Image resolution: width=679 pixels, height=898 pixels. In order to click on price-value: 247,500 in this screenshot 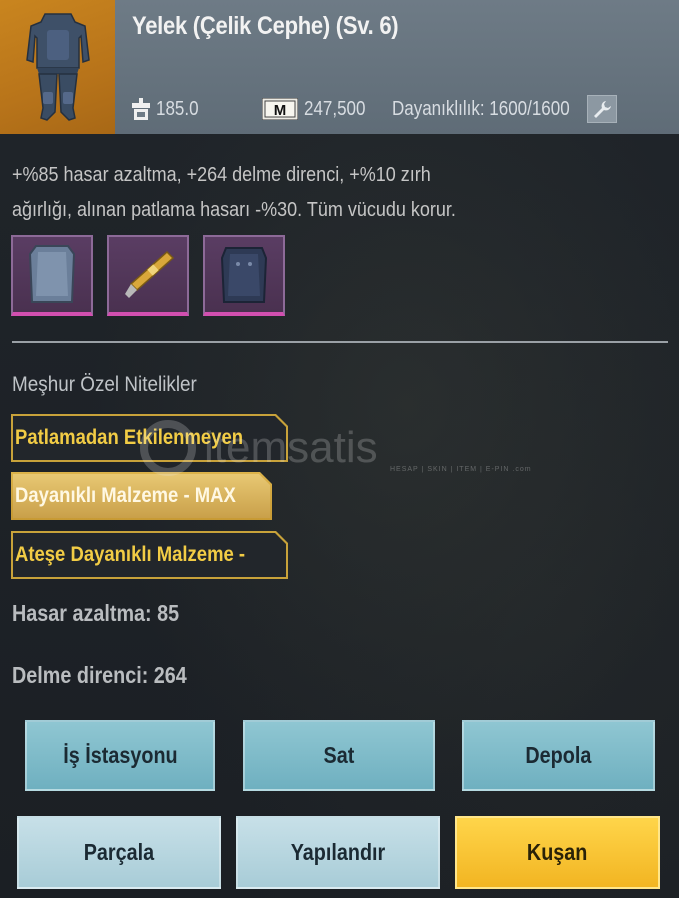, I will do `click(335, 108)`.